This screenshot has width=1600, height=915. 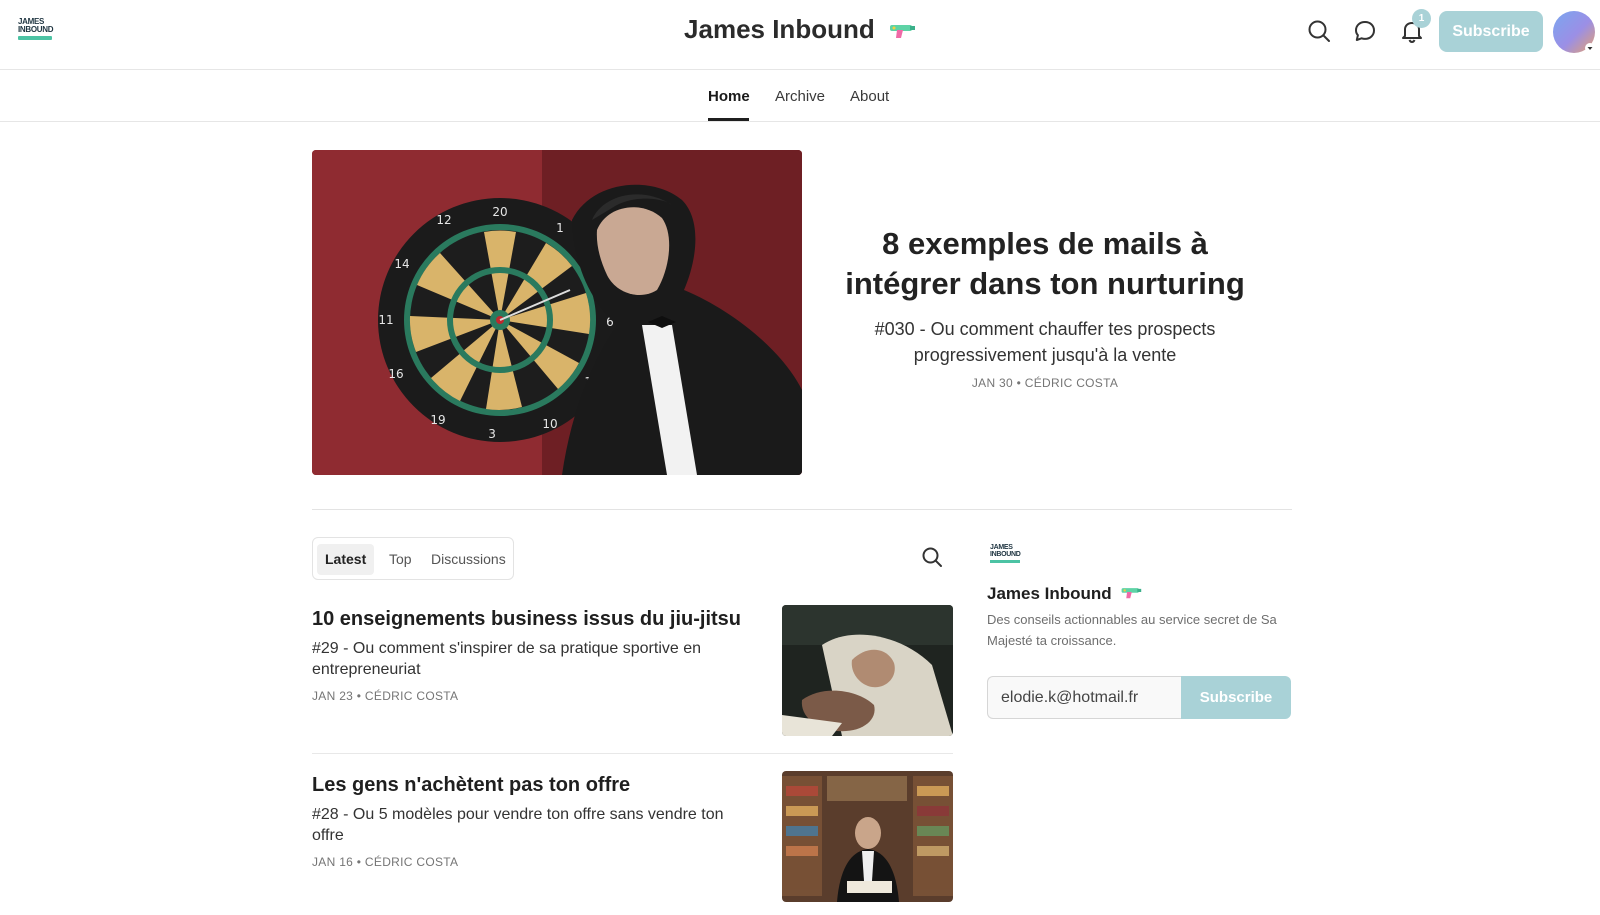 I want to click on header-subscribe-button: Subscribe, so click(x=1491, y=31).